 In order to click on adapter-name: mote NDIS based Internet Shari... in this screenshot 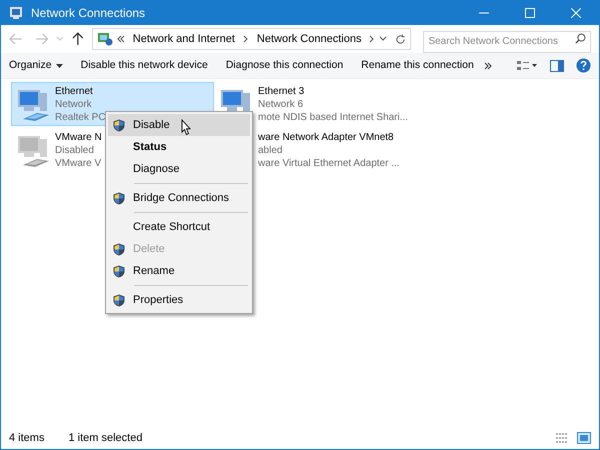, I will do `click(333, 117)`.